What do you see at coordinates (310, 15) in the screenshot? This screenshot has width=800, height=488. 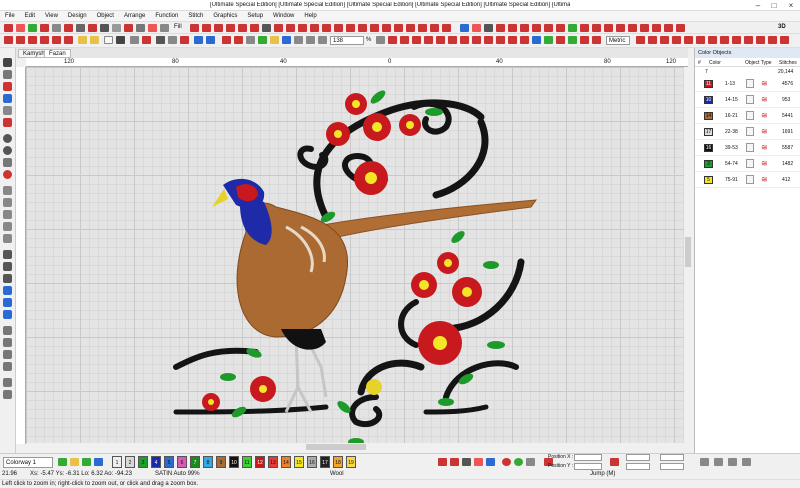 I see `menu-help: Help` at bounding box center [310, 15].